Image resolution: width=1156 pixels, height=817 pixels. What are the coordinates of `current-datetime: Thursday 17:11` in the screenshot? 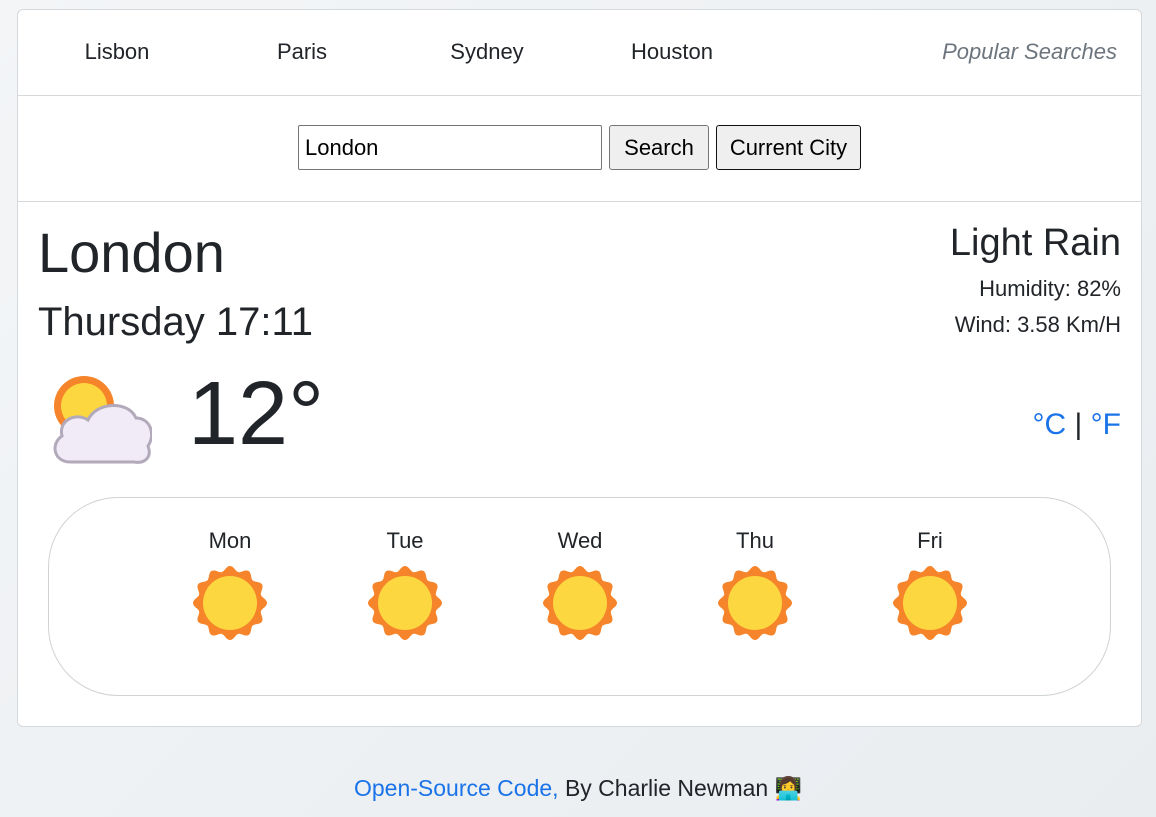 It's located at (175, 322).